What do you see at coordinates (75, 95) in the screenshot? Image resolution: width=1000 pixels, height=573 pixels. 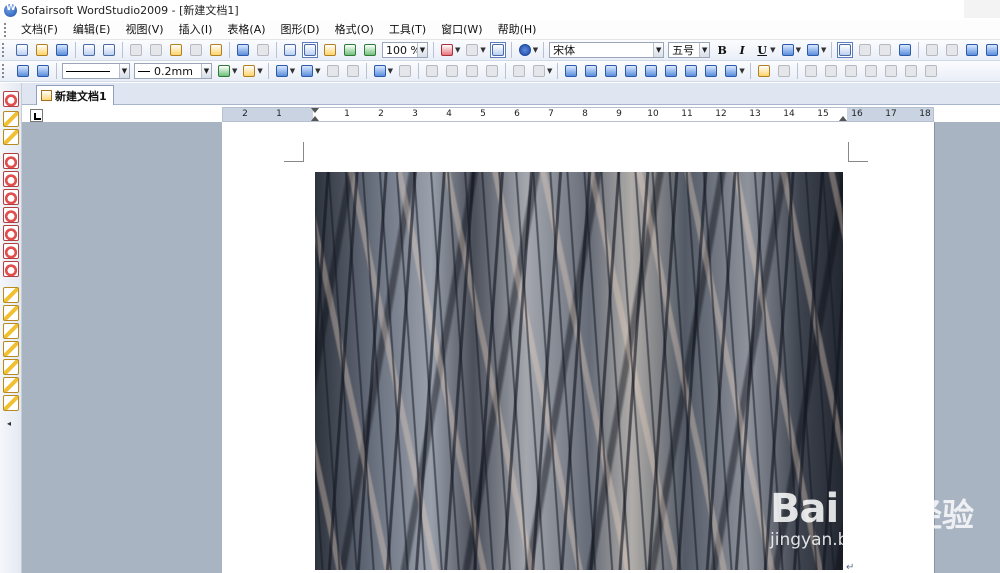 I see `tab-document-1: 新建文档1` at bounding box center [75, 95].